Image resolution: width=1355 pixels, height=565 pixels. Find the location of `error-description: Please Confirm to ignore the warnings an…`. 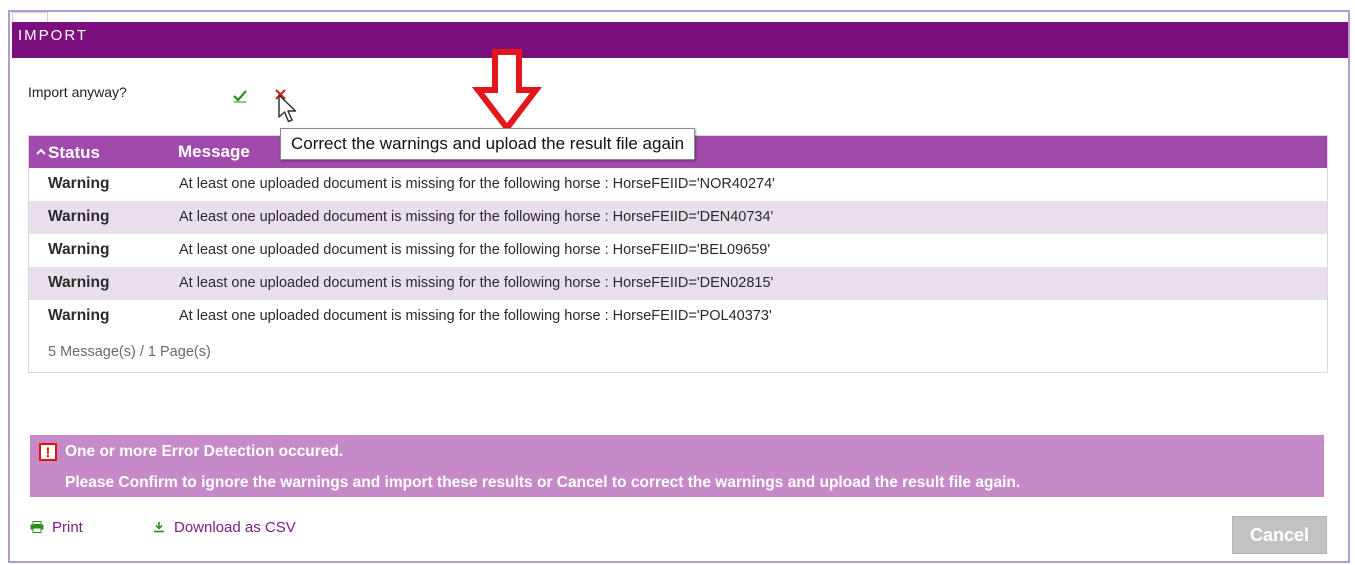

error-description: Please Confirm to ignore the warnings an… is located at coordinates (543, 482).